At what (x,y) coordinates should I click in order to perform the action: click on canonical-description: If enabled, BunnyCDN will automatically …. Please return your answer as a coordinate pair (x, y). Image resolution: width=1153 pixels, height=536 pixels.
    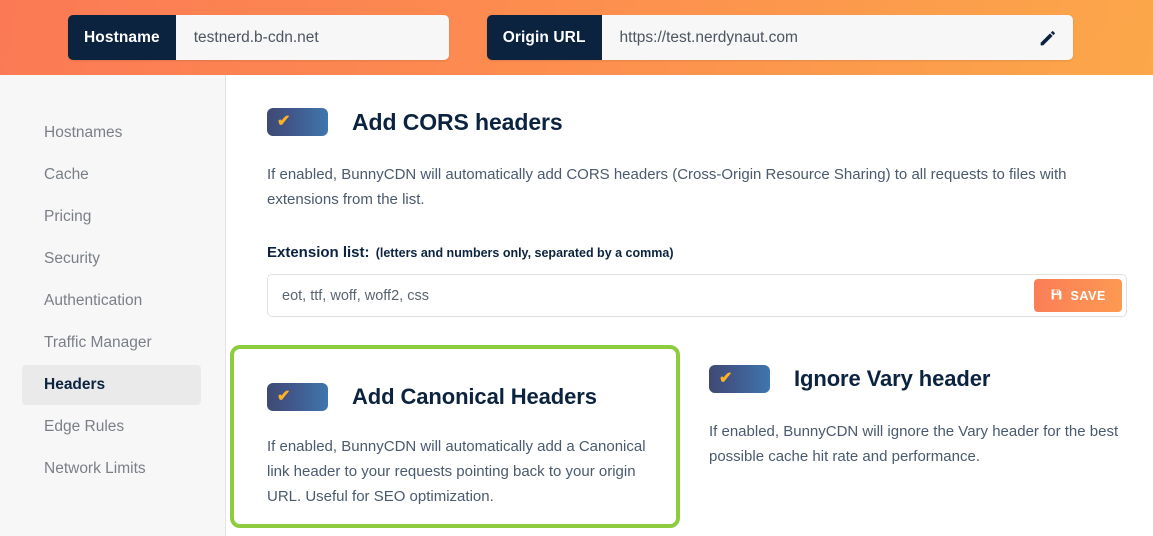
    Looking at the image, I should click on (456, 471).